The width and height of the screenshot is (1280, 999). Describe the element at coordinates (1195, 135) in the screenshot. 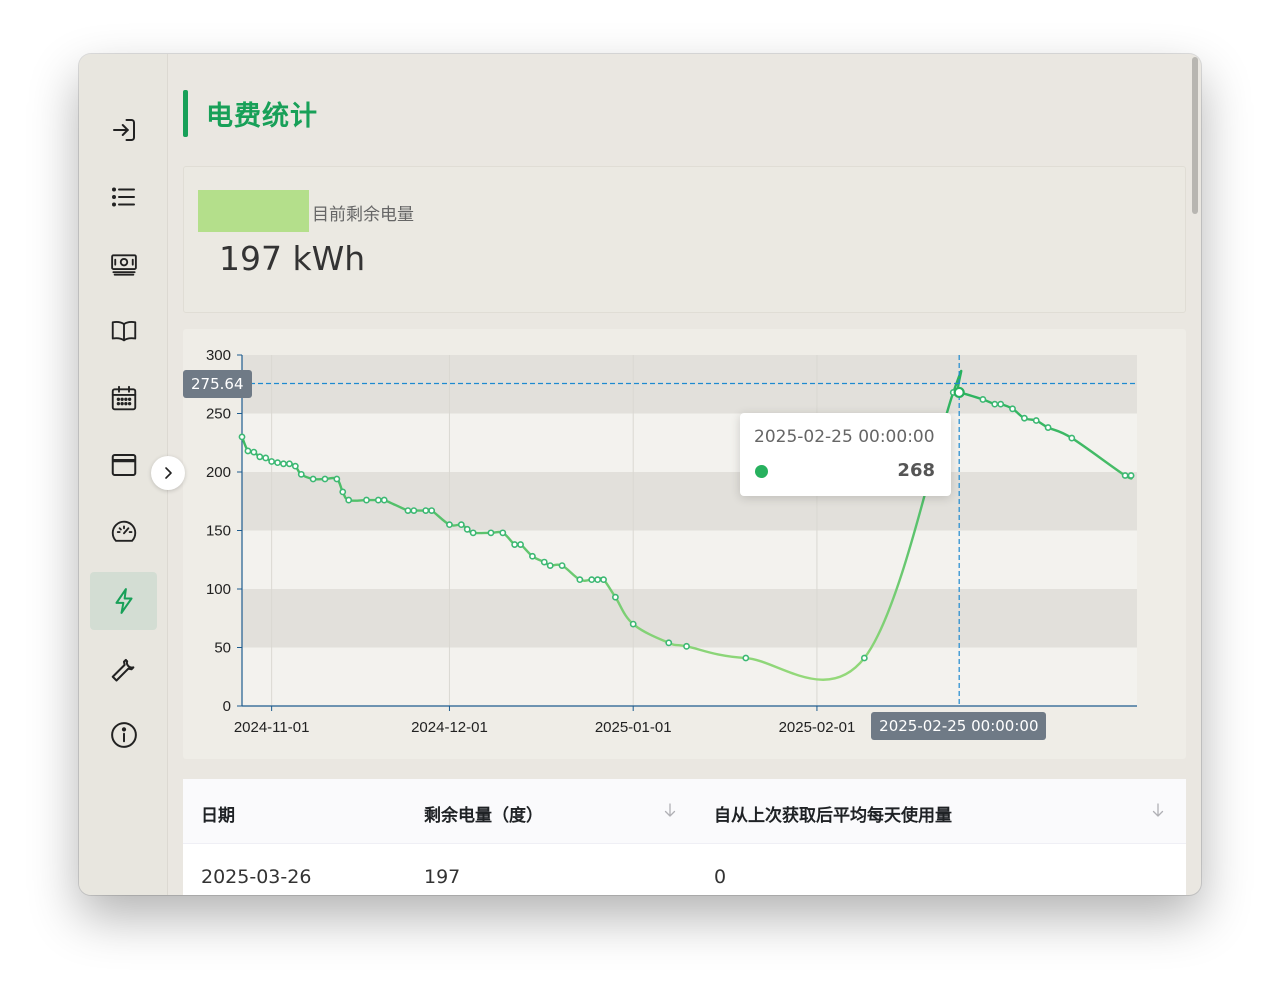

I see `vertical-scrollbar` at that location.